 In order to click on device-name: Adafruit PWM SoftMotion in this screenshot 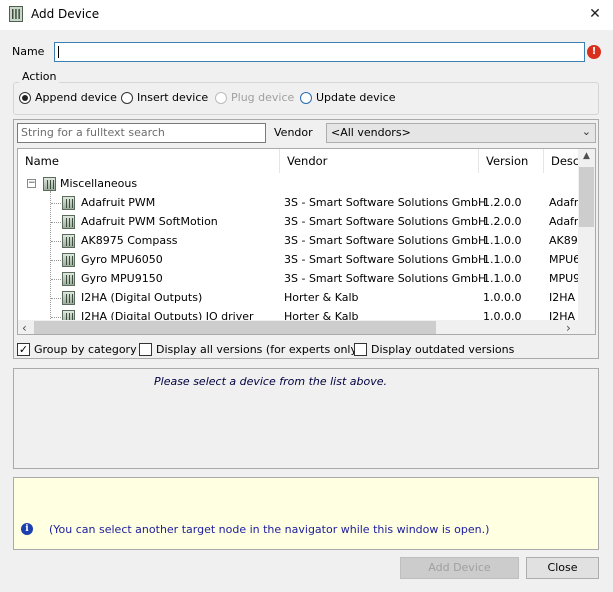, I will do `click(149, 221)`.